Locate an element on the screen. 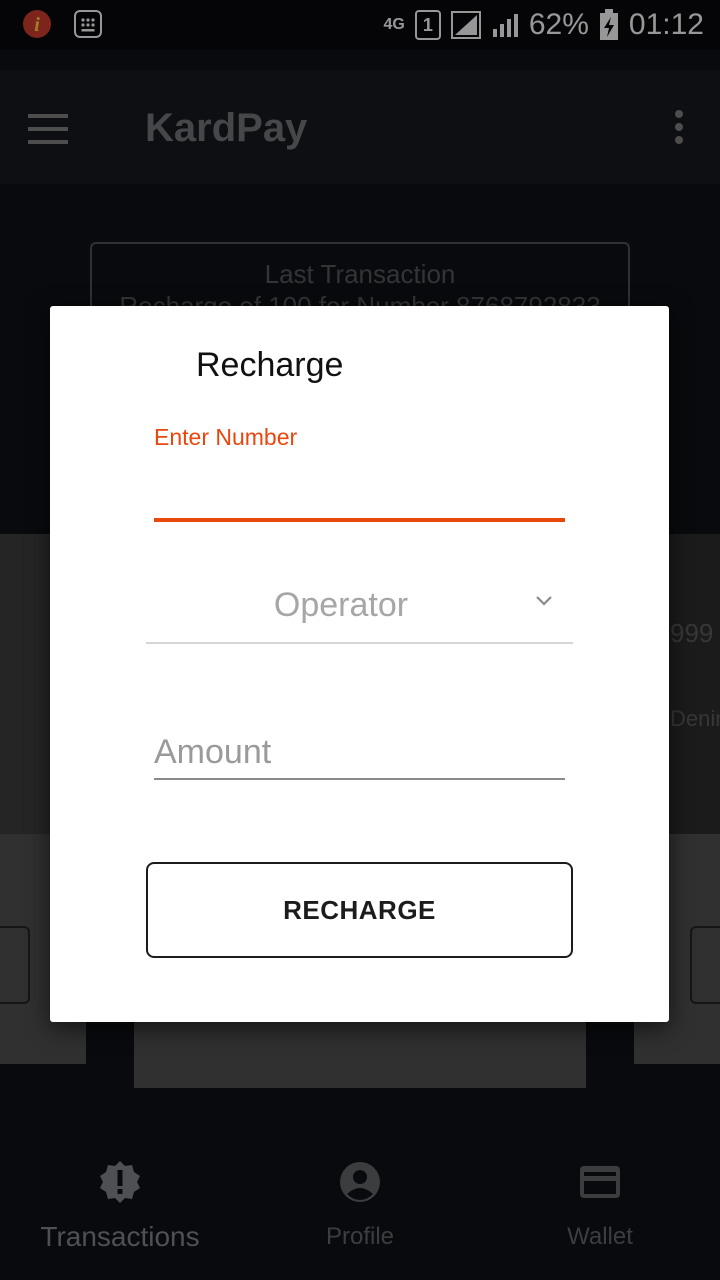 The width and height of the screenshot is (720, 1280). amount-field is located at coordinates (359, 751).